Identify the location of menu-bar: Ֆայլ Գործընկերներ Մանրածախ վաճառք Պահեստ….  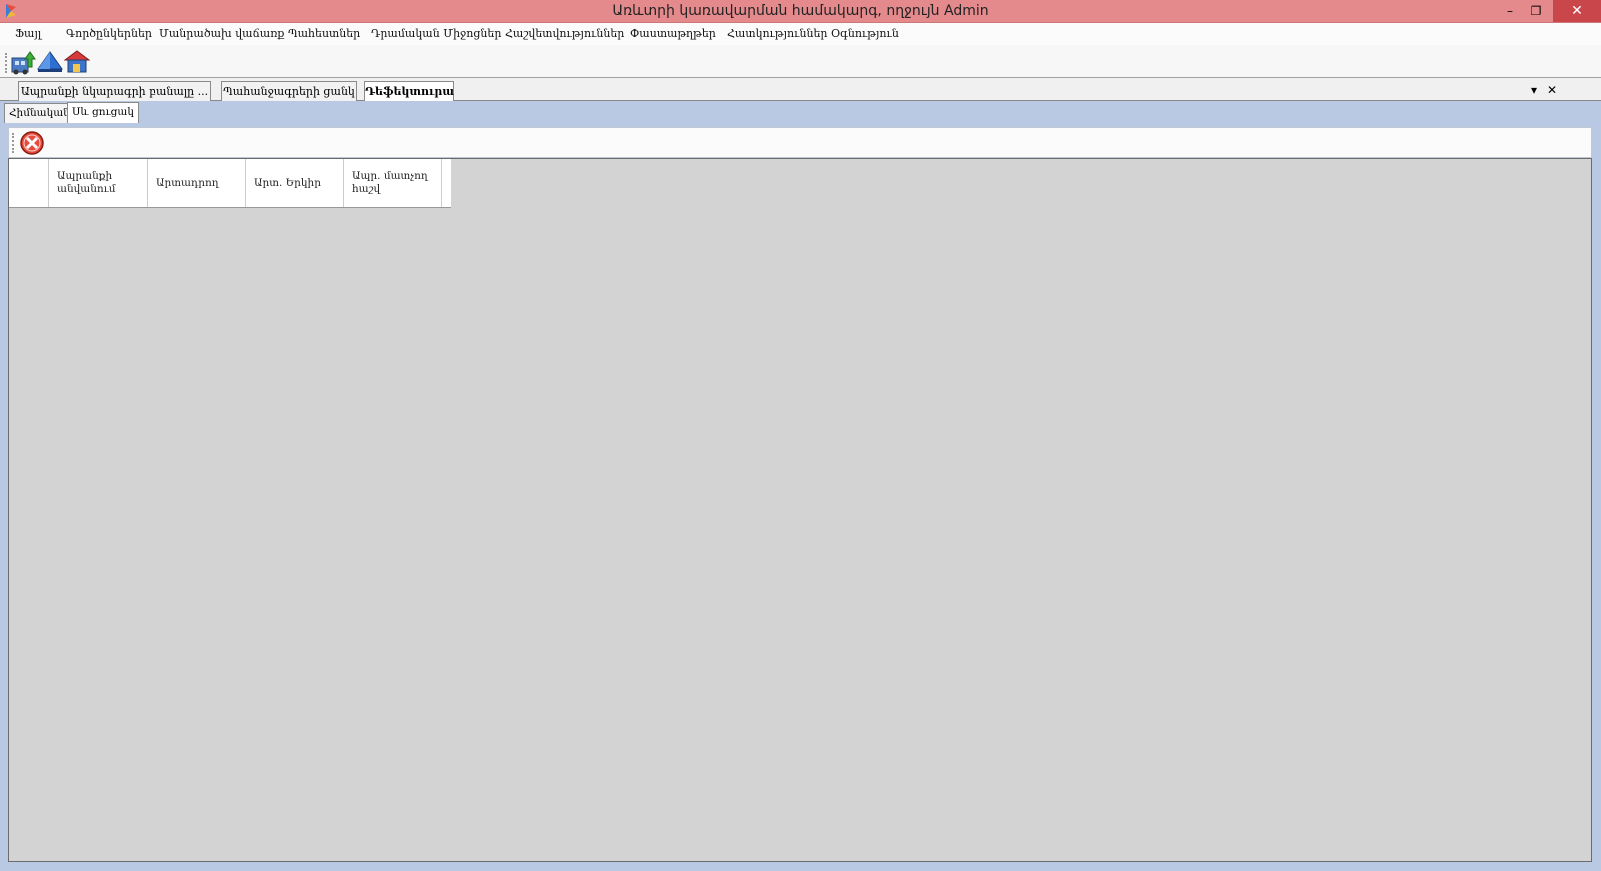
(800, 34).